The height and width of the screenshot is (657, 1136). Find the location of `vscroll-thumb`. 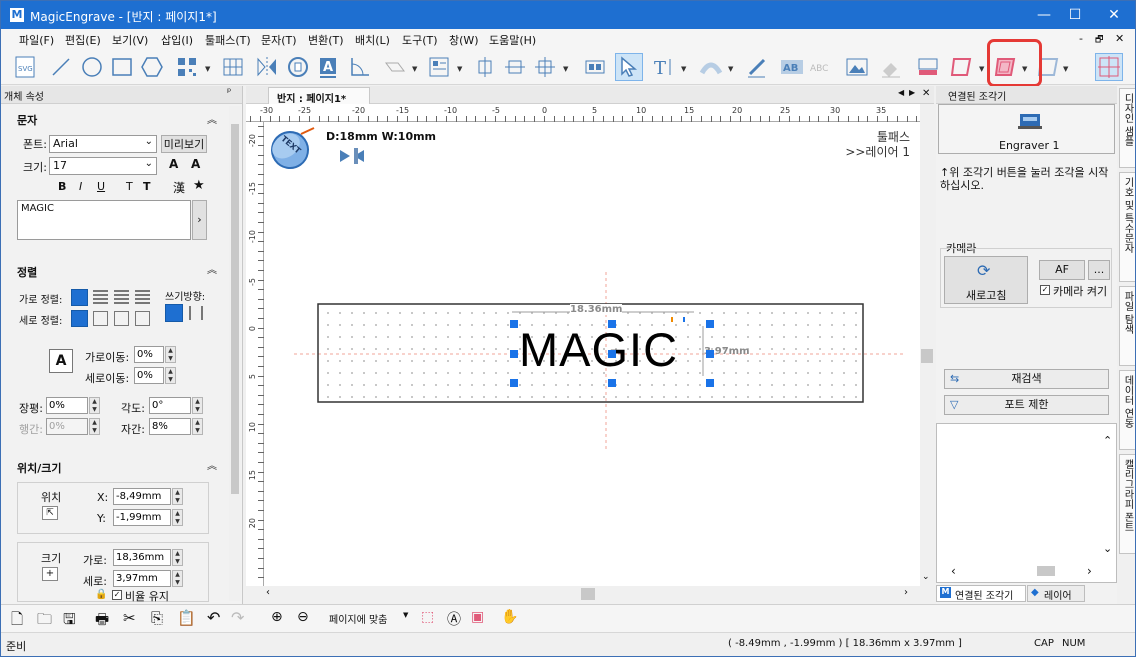

vscroll-thumb is located at coordinates (927, 356).